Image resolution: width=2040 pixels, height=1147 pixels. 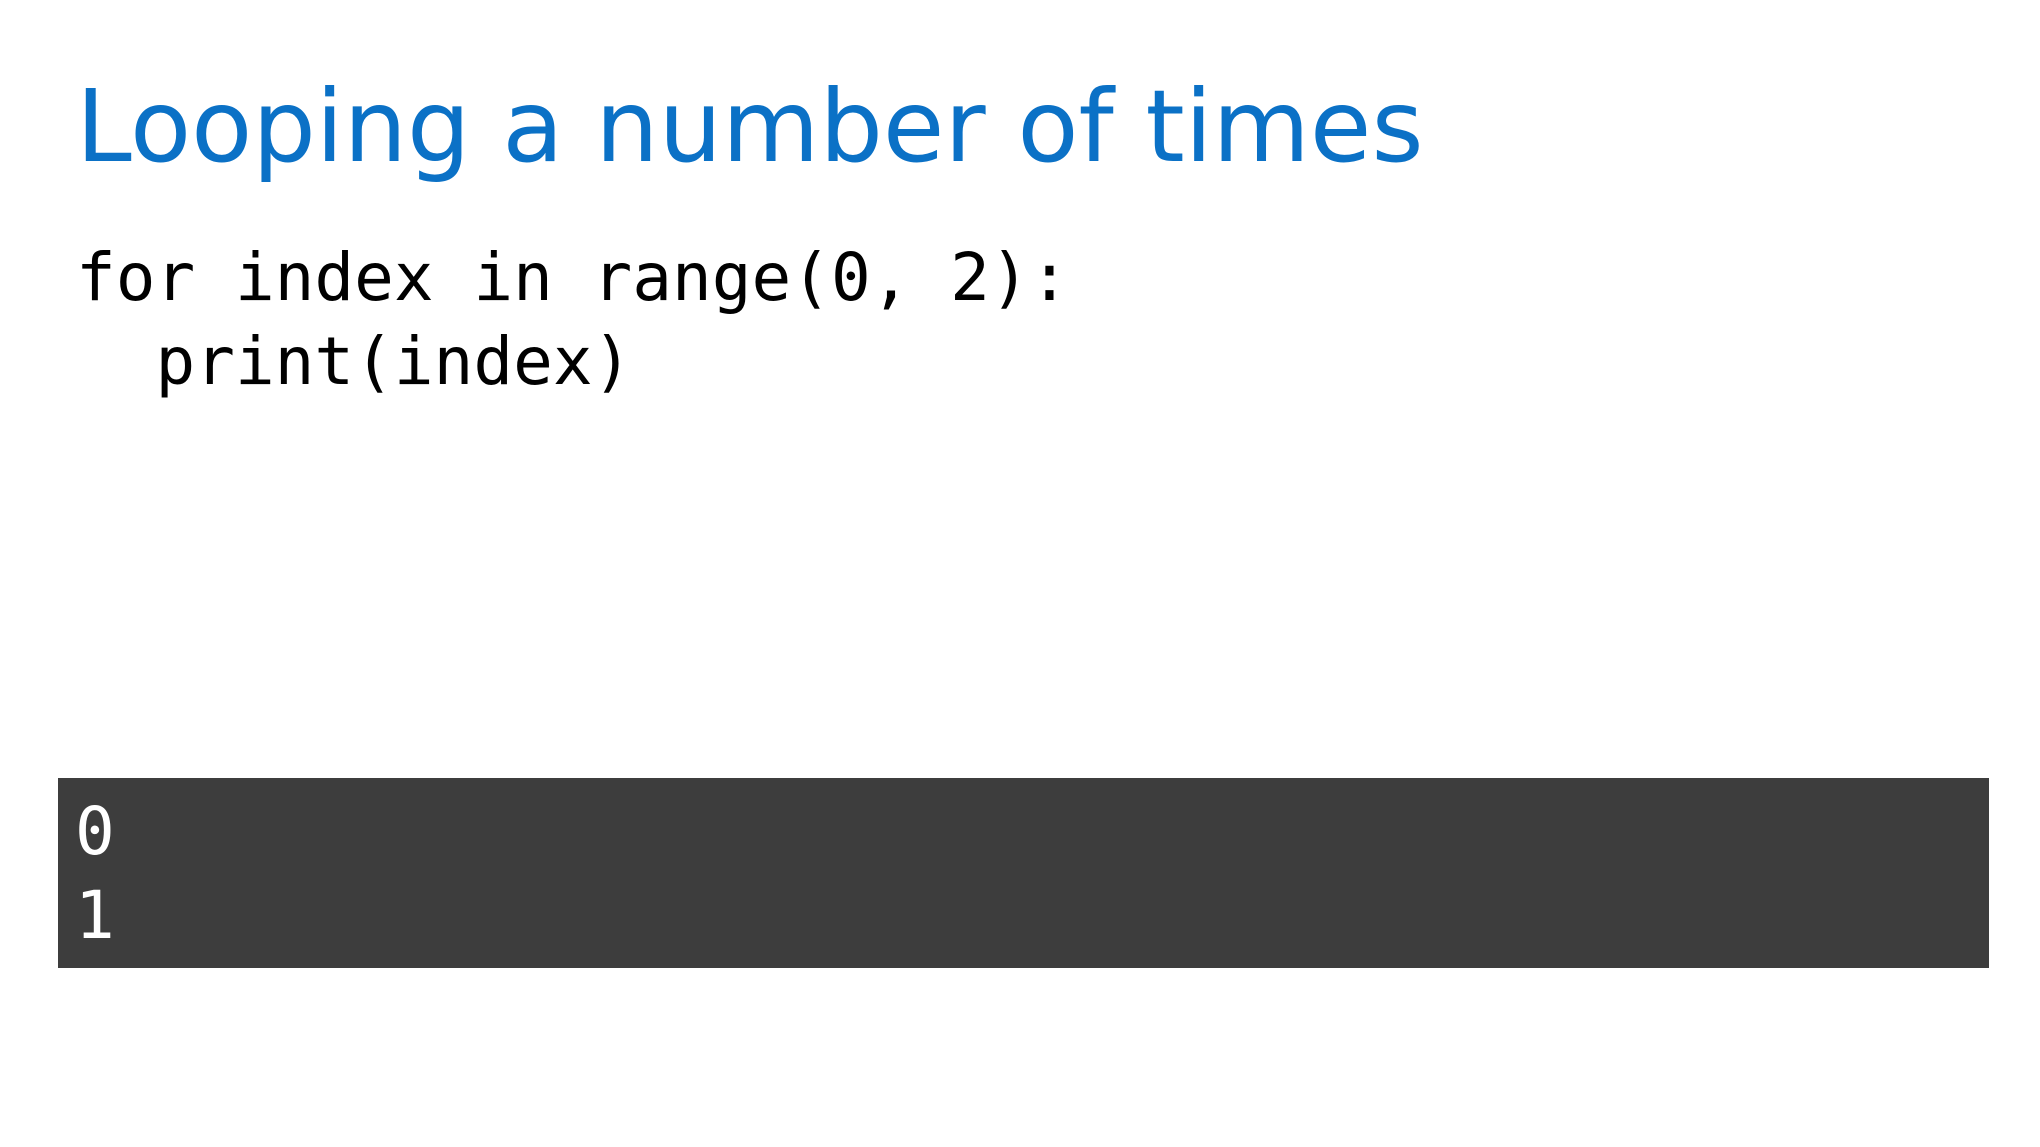 What do you see at coordinates (95, 831) in the screenshot?
I see `output-line: 0` at bounding box center [95, 831].